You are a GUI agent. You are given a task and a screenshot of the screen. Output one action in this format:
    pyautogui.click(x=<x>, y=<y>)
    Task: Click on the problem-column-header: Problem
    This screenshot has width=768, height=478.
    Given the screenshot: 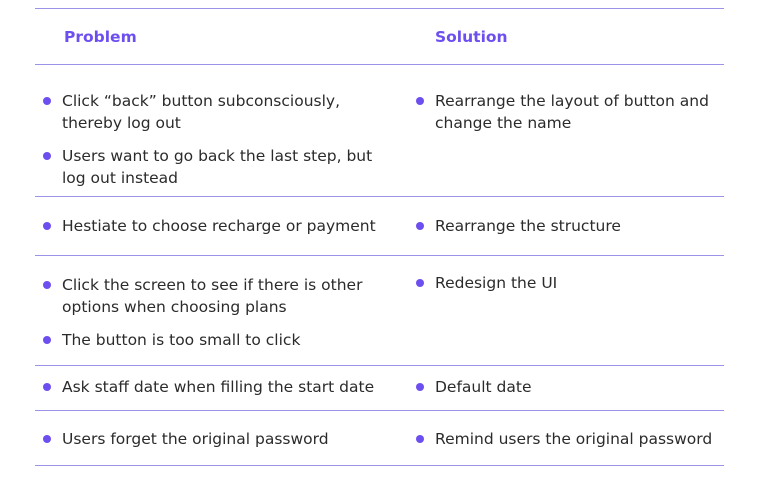 What is the action you would take?
    pyautogui.click(x=100, y=37)
    